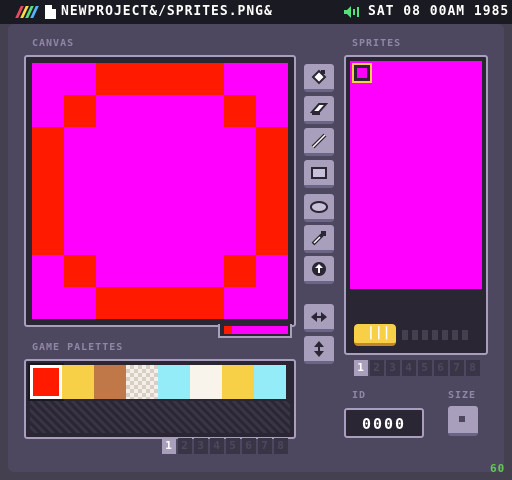  I want to click on size-button, so click(463, 421).